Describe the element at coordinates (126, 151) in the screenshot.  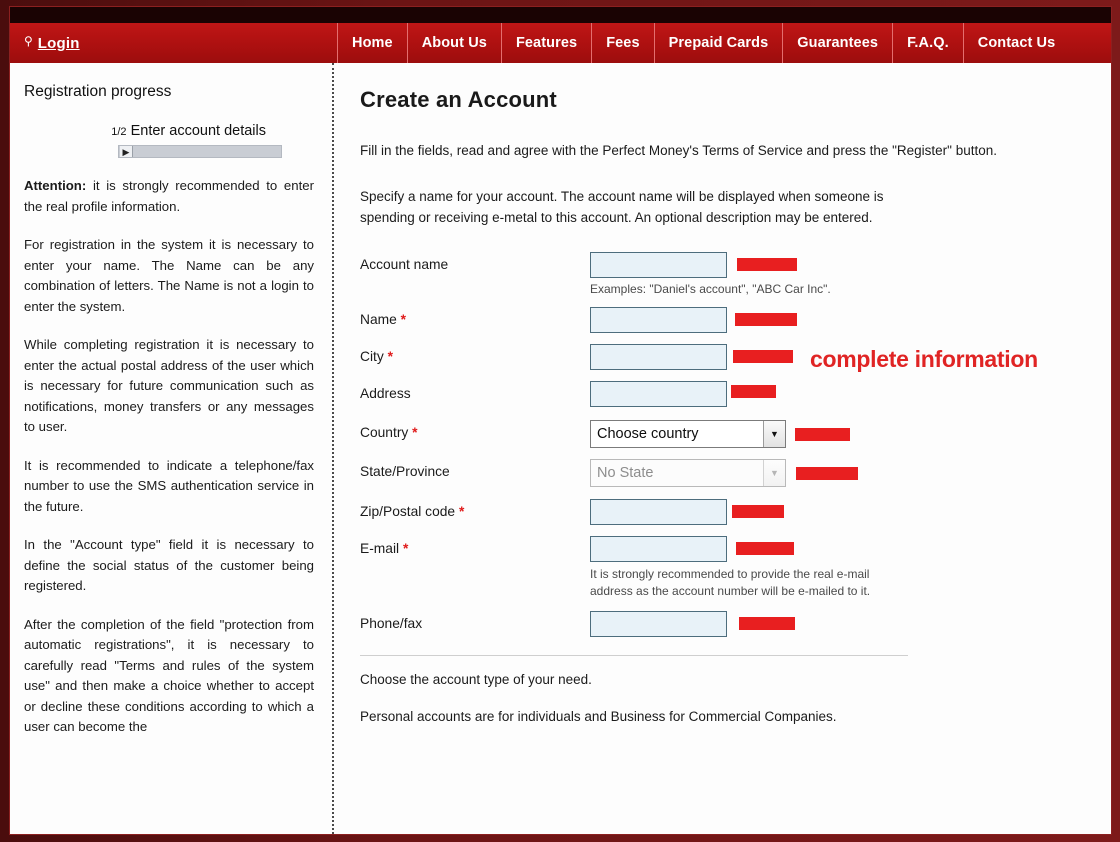
I see `play-marker-icon: ▶` at that location.